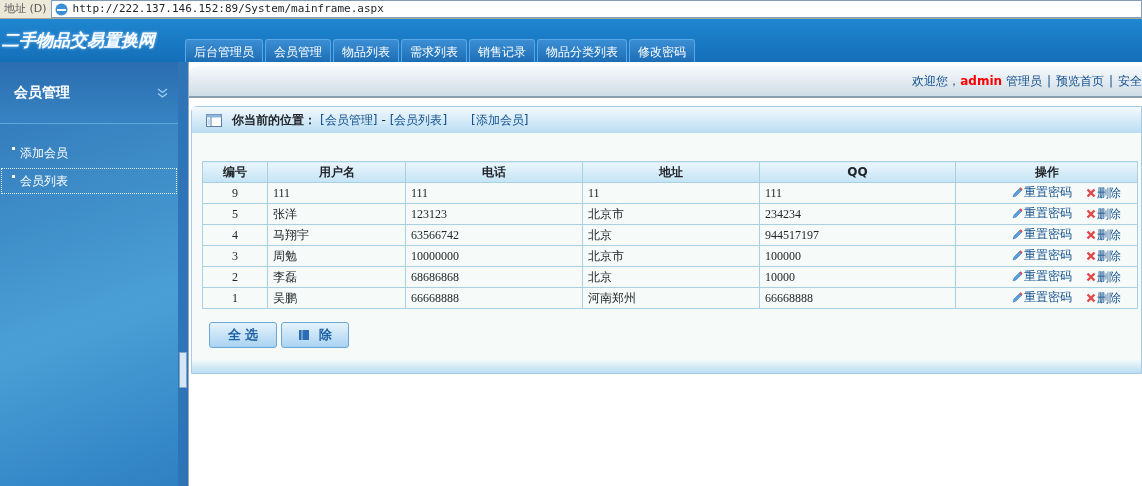 The image size is (1142, 486). I want to click on nav-tab: 物品列表, so click(366, 50).